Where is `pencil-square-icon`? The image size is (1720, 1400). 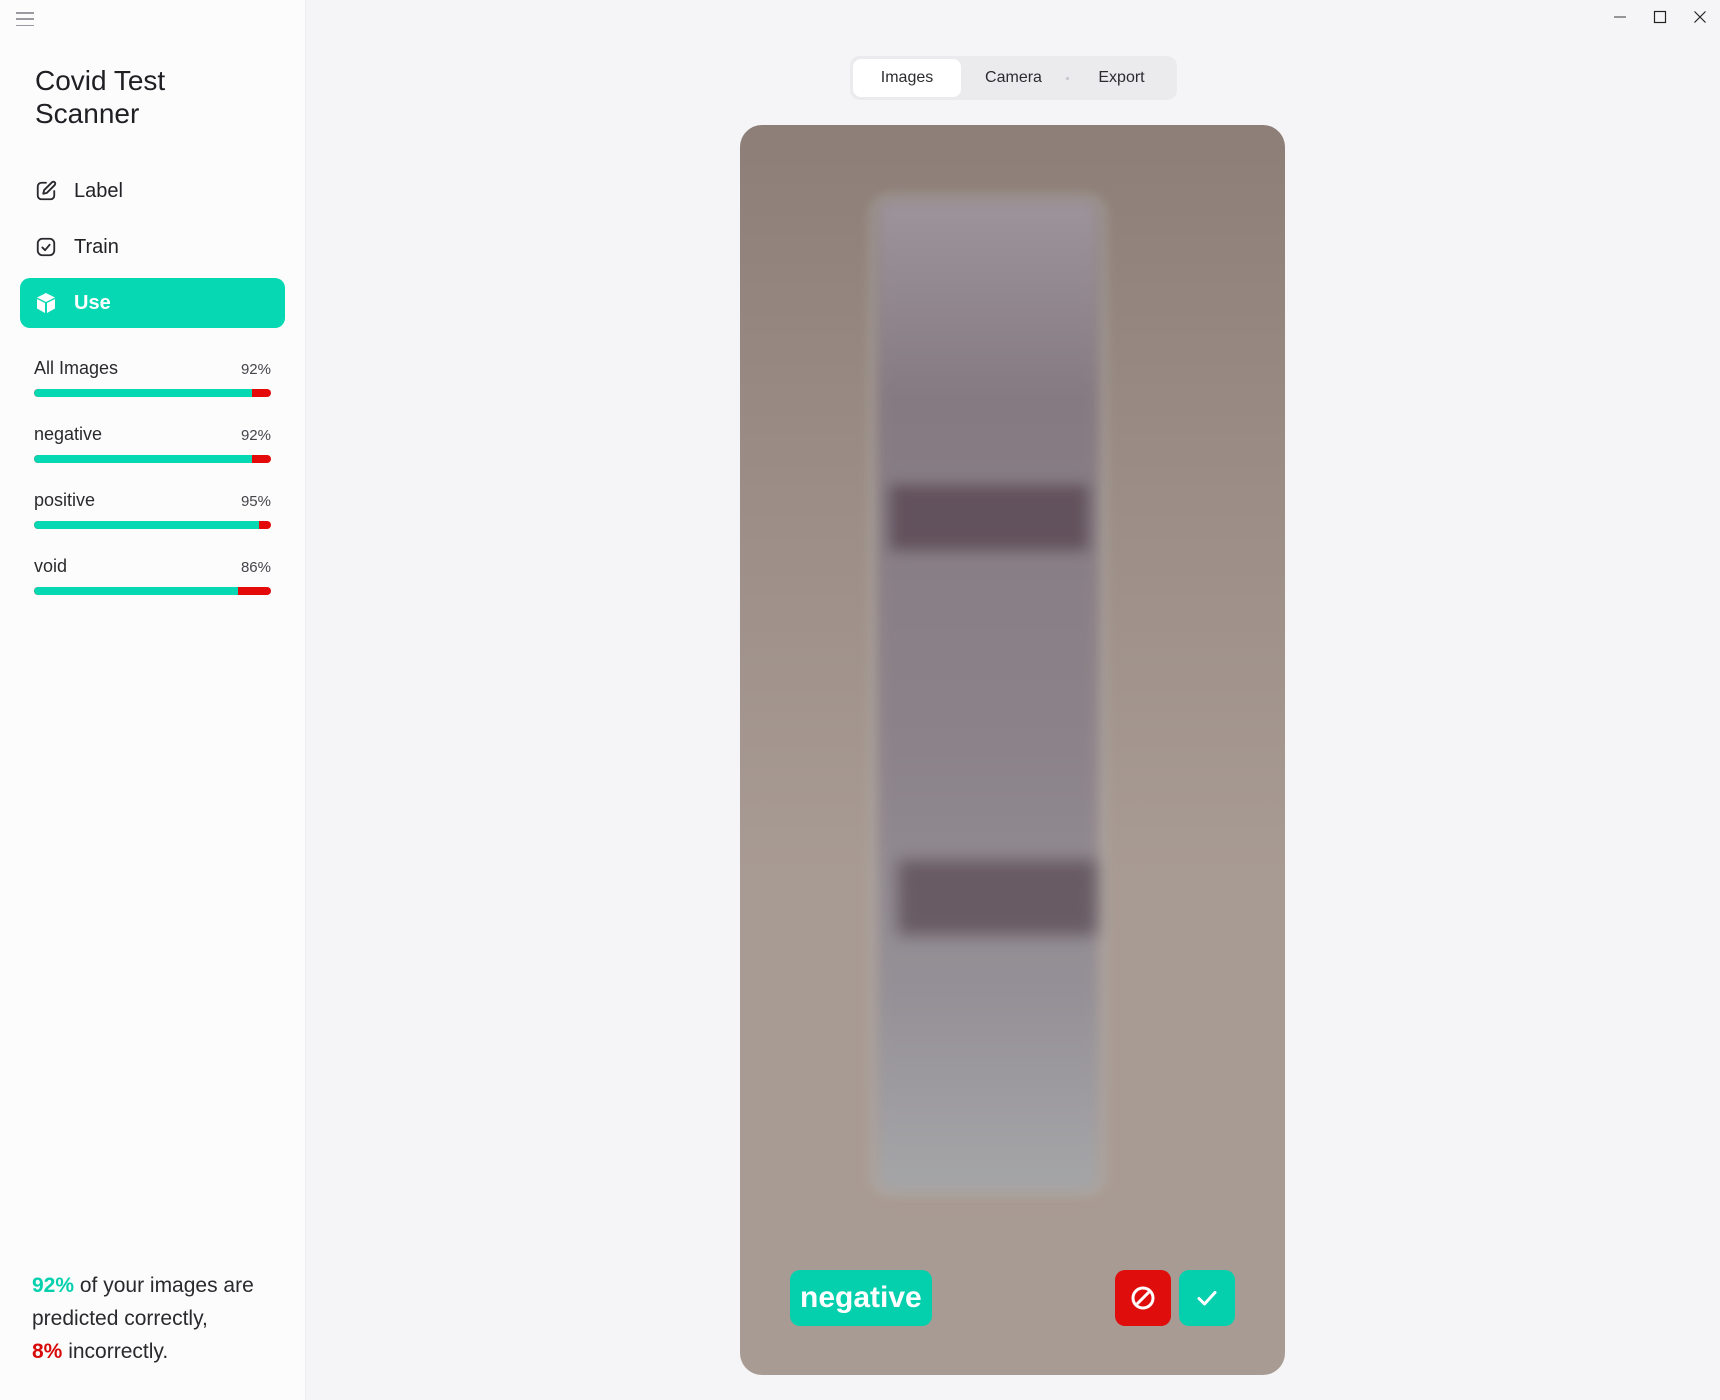 pencil-square-icon is located at coordinates (46, 191).